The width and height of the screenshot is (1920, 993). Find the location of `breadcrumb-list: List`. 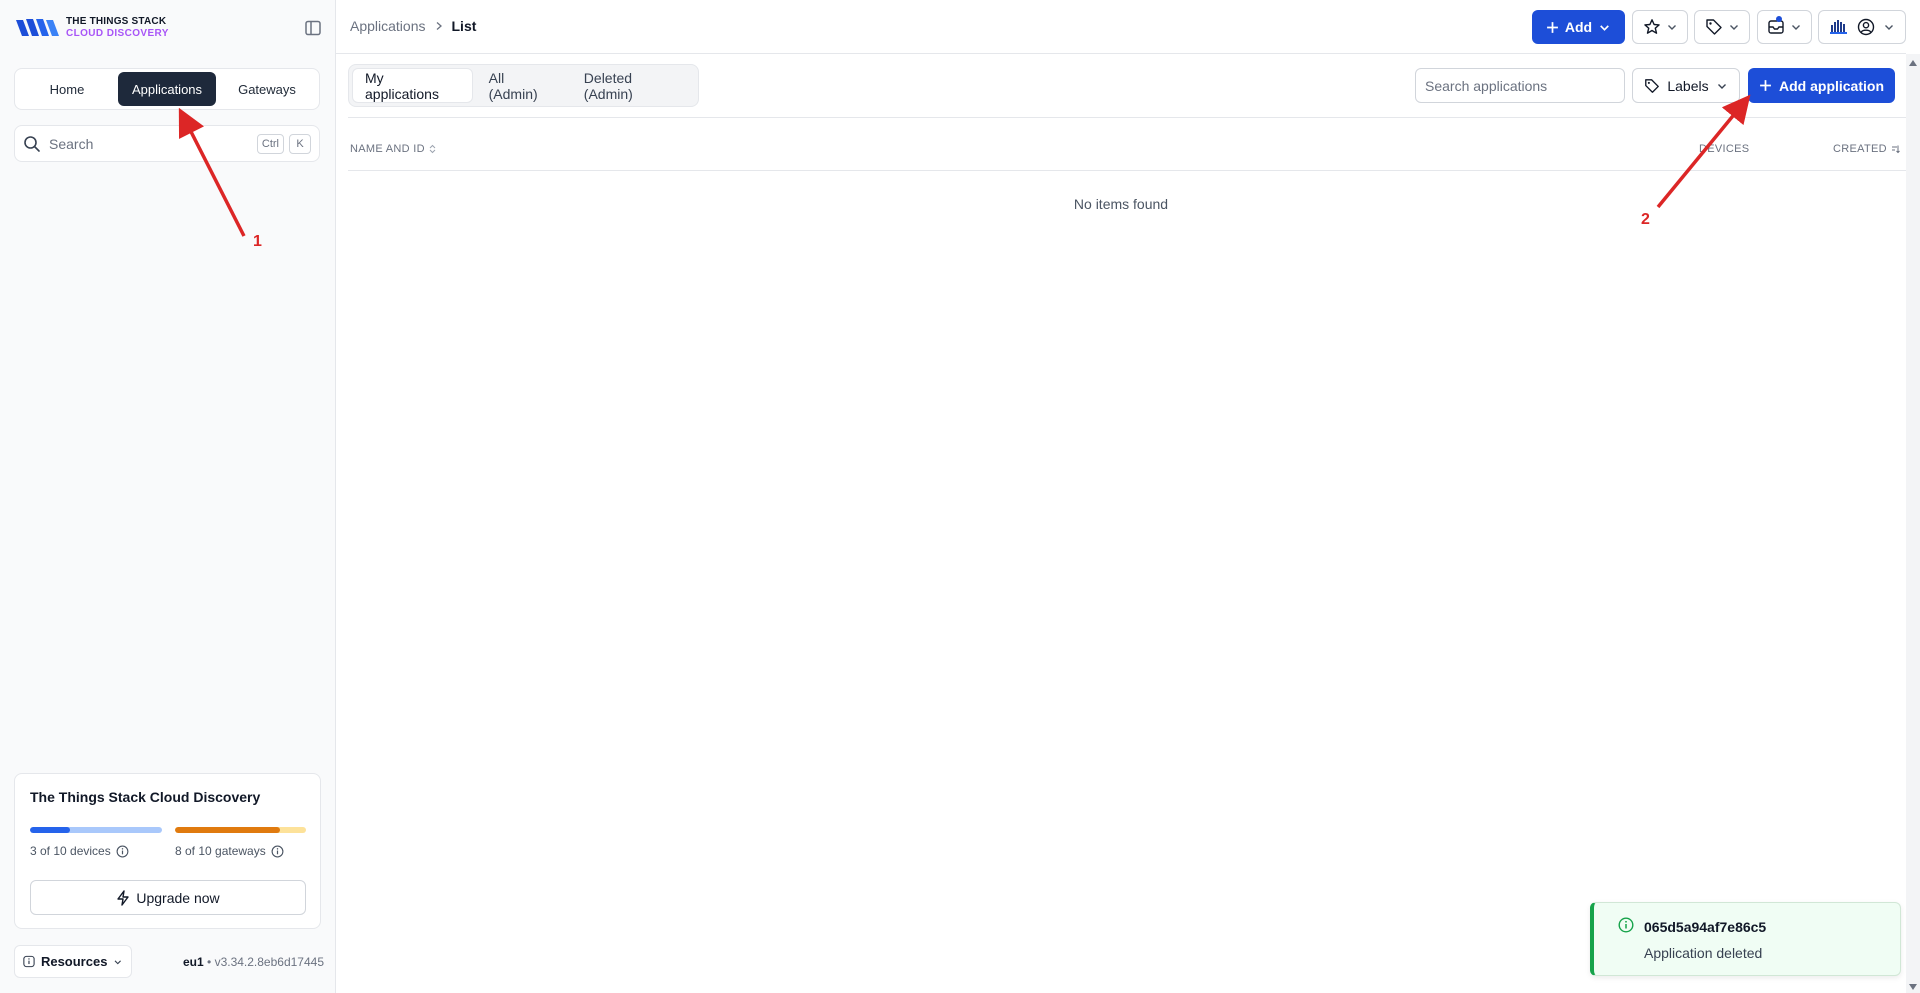

breadcrumb-list: List is located at coordinates (464, 26).